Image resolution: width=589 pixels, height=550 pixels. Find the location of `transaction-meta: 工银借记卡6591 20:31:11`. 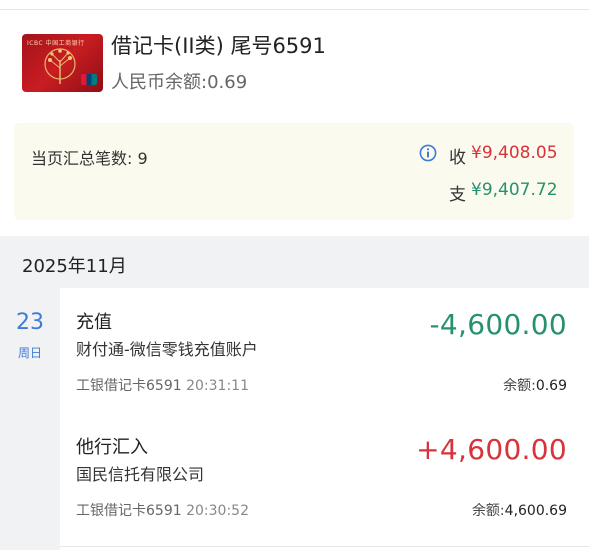

transaction-meta: 工银借记卡6591 20:31:11 is located at coordinates (162, 385).